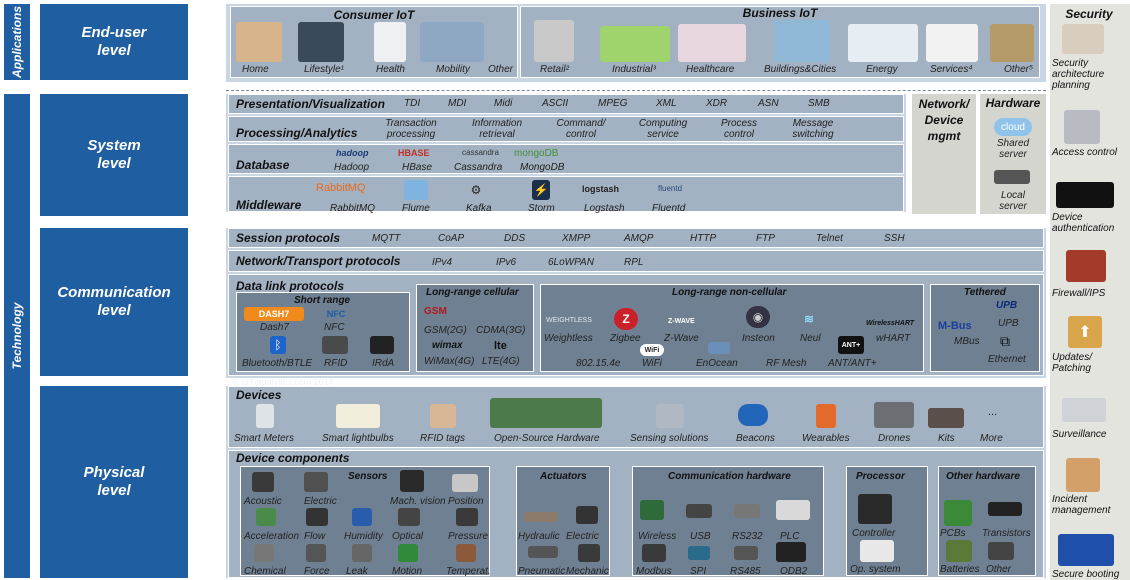 This screenshot has width=1130, height=580. What do you see at coordinates (666, 103) in the screenshot?
I see `pres-xml: XML` at bounding box center [666, 103].